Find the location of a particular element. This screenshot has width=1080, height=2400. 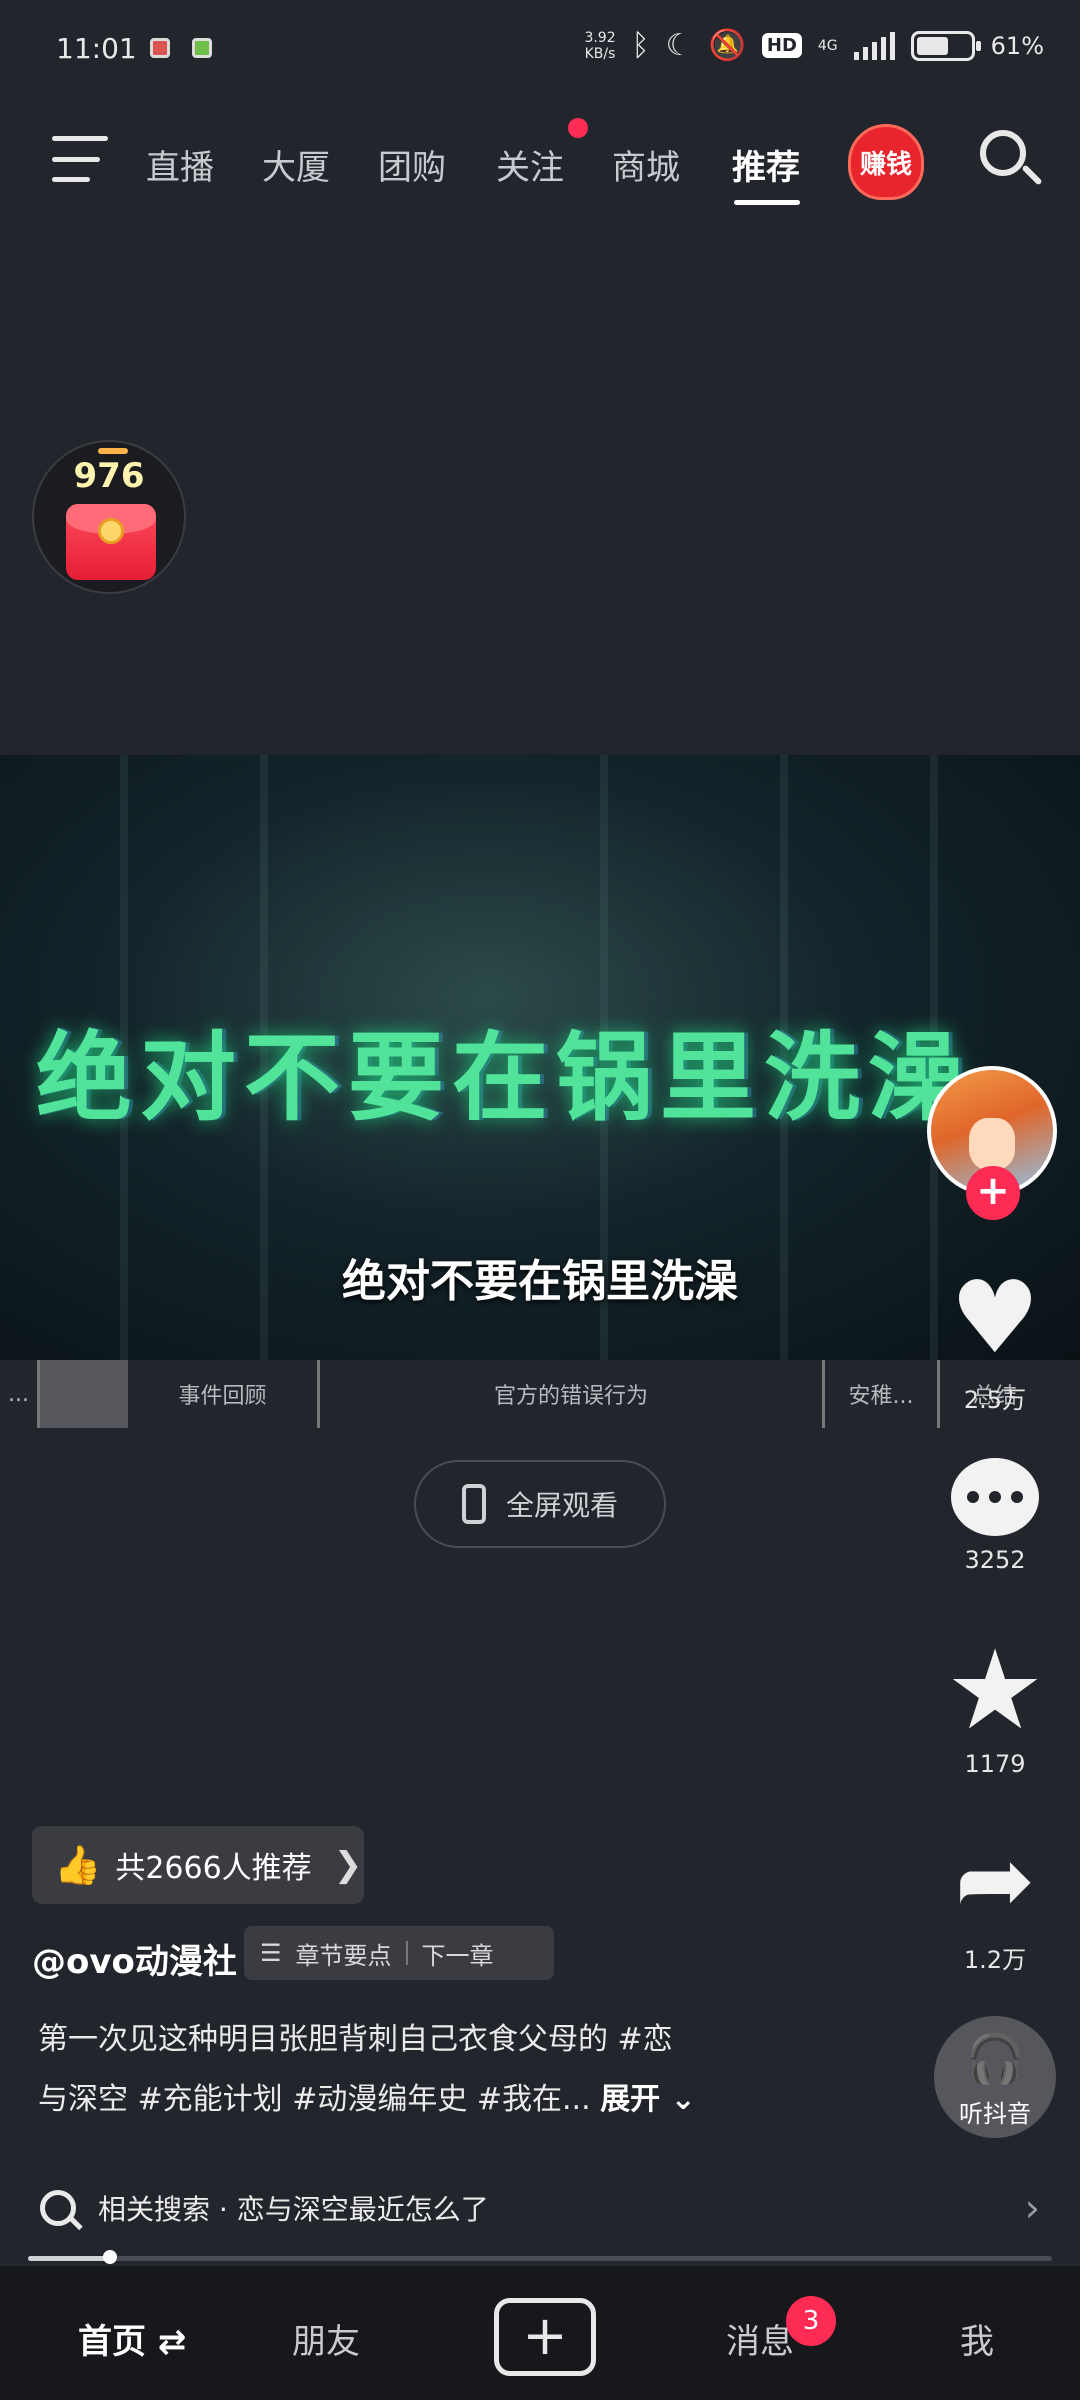

video-subtitle: 绝对不要在锅里洗澡 is located at coordinates (540, 1281).